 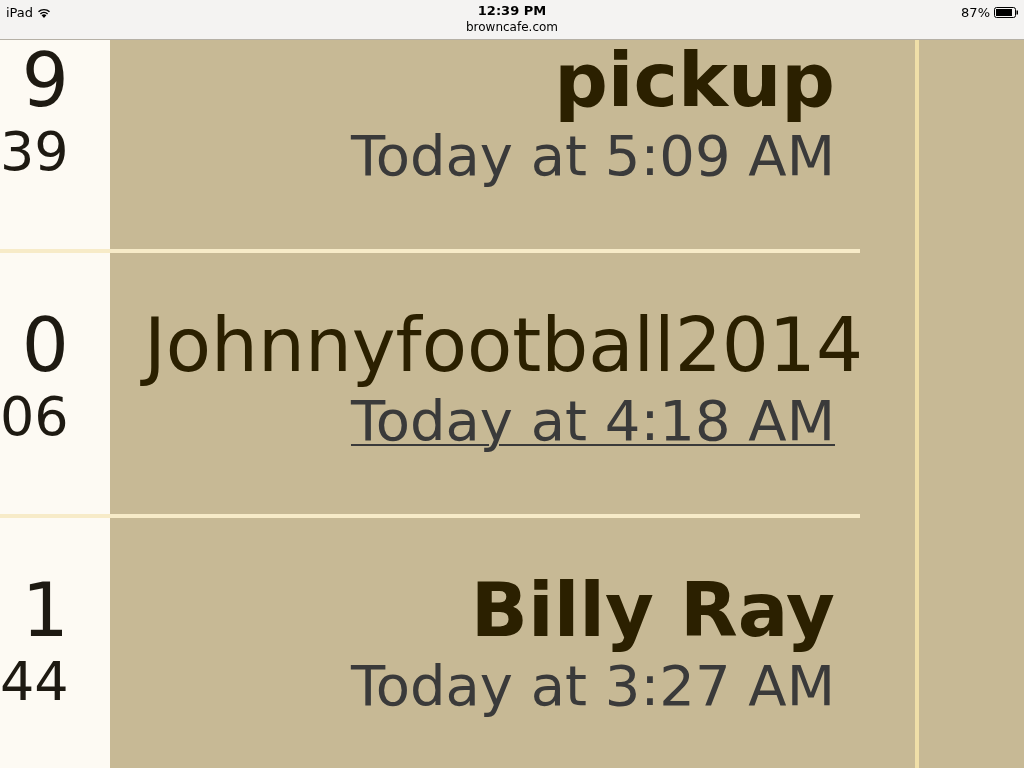 I want to click on post-time-link: Today at 5:09 AM, so click(x=593, y=156).